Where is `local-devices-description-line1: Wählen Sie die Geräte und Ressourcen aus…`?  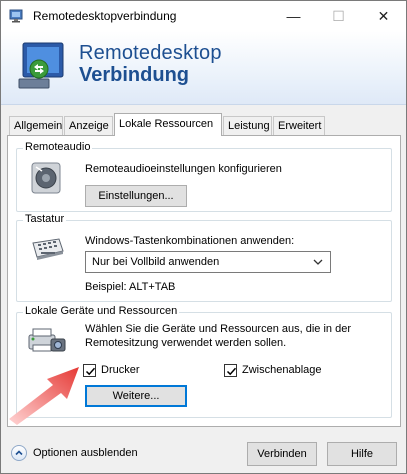
local-devices-description-line1: Wählen Sie die Geräte und Ressourcen aus… is located at coordinates (218, 329).